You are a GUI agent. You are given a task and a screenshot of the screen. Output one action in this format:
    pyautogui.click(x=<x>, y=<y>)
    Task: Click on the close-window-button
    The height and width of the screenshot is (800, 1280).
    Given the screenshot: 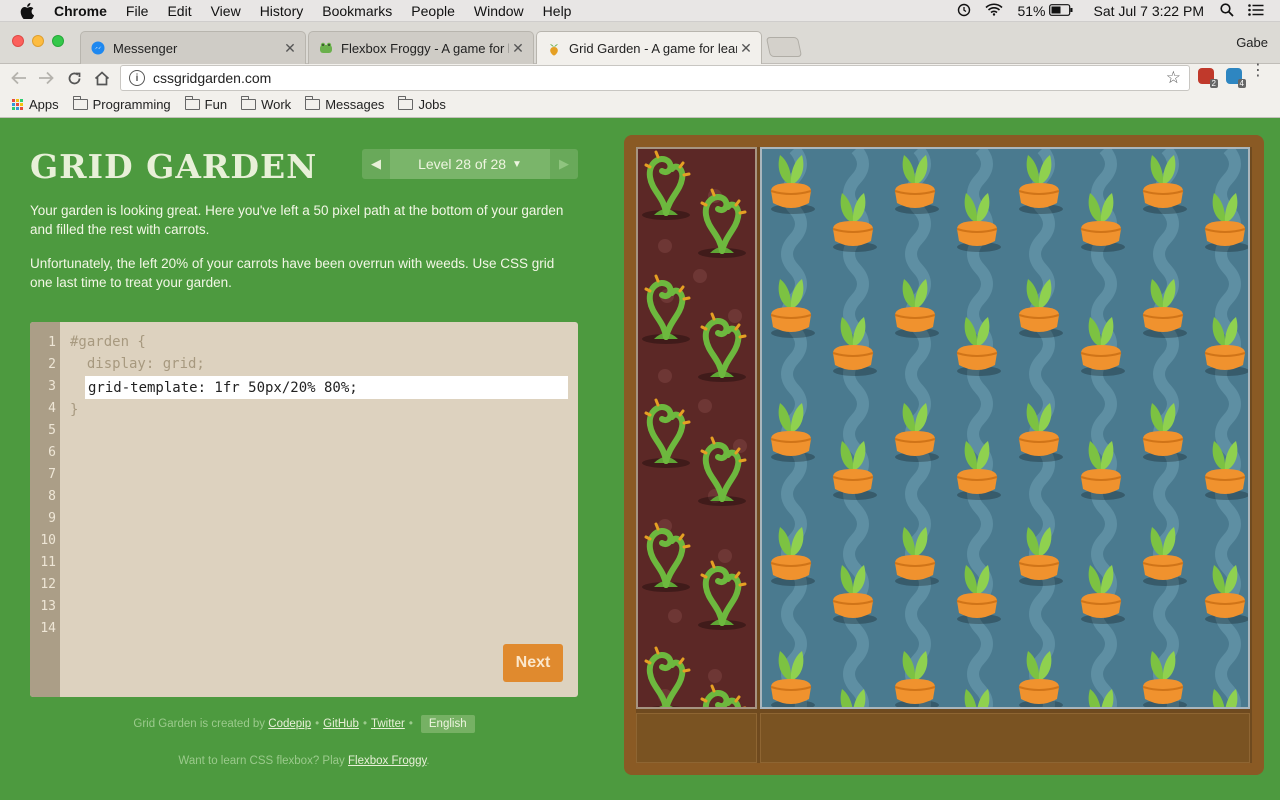 What is the action you would take?
    pyautogui.click(x=18, y=41)
    